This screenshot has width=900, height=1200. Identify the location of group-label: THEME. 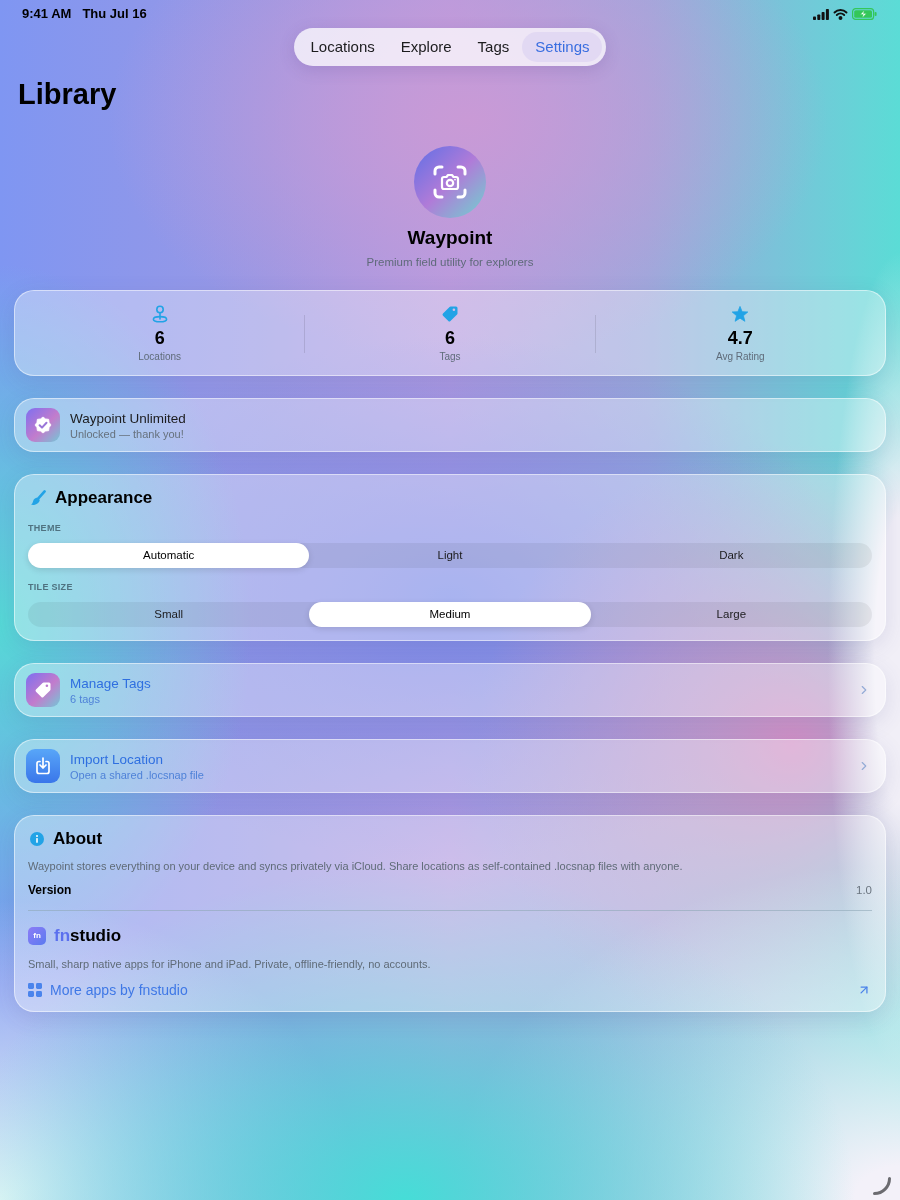
(45, 528).